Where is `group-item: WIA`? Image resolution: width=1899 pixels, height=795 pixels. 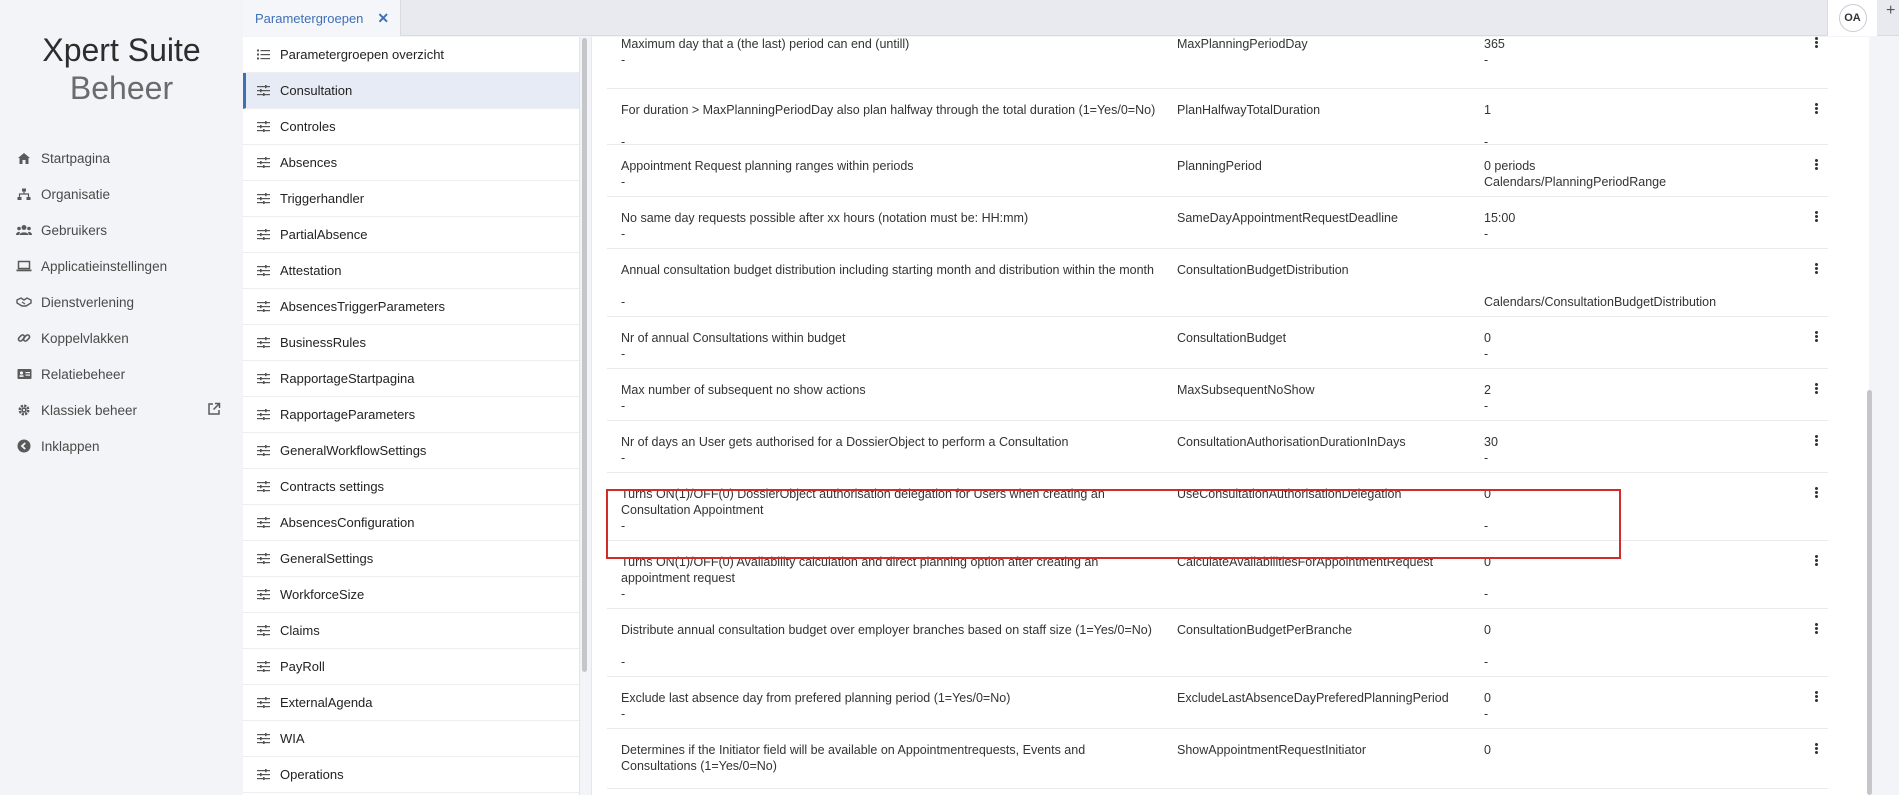 group-item: WIA is located at coordinates (411, 739).